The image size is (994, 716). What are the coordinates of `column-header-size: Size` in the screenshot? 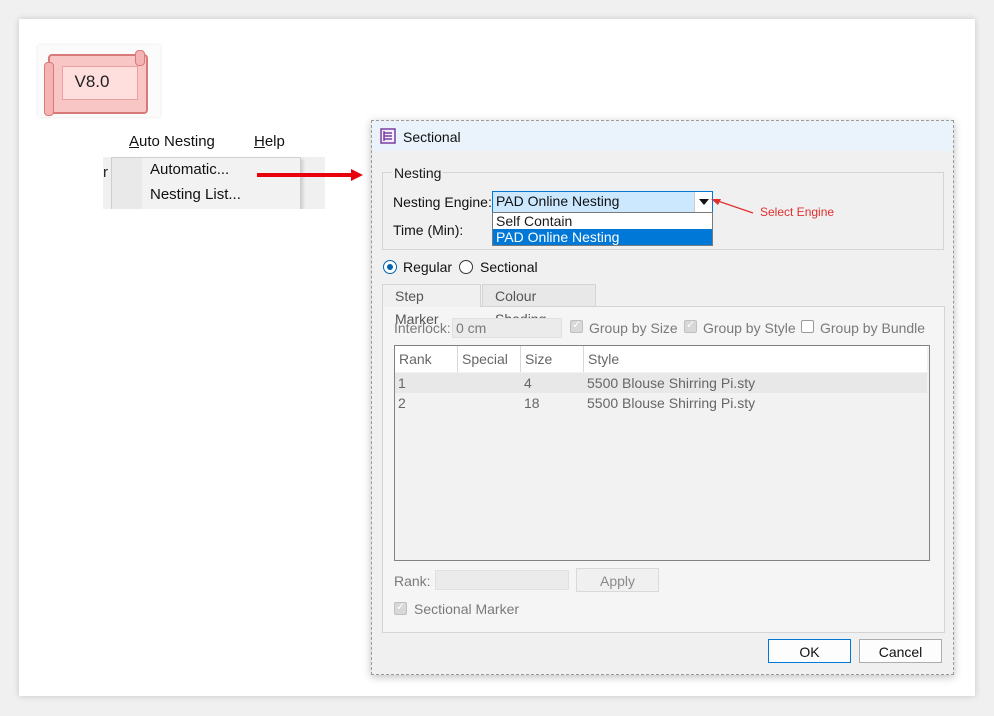 It's located at (552, 359).